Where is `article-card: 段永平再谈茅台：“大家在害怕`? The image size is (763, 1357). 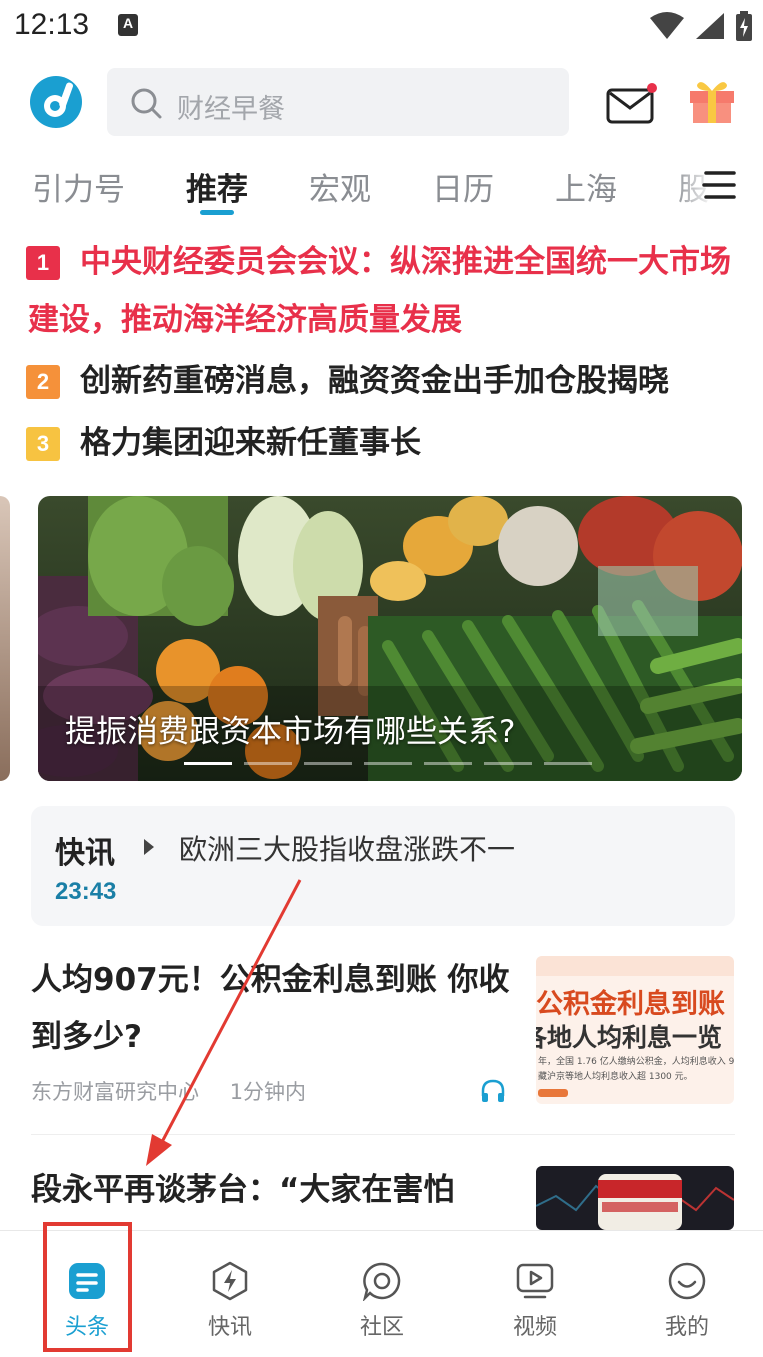 article-card: 段永平再谈茅台：“大家在害怕 is located at coordinates (383, 1196).